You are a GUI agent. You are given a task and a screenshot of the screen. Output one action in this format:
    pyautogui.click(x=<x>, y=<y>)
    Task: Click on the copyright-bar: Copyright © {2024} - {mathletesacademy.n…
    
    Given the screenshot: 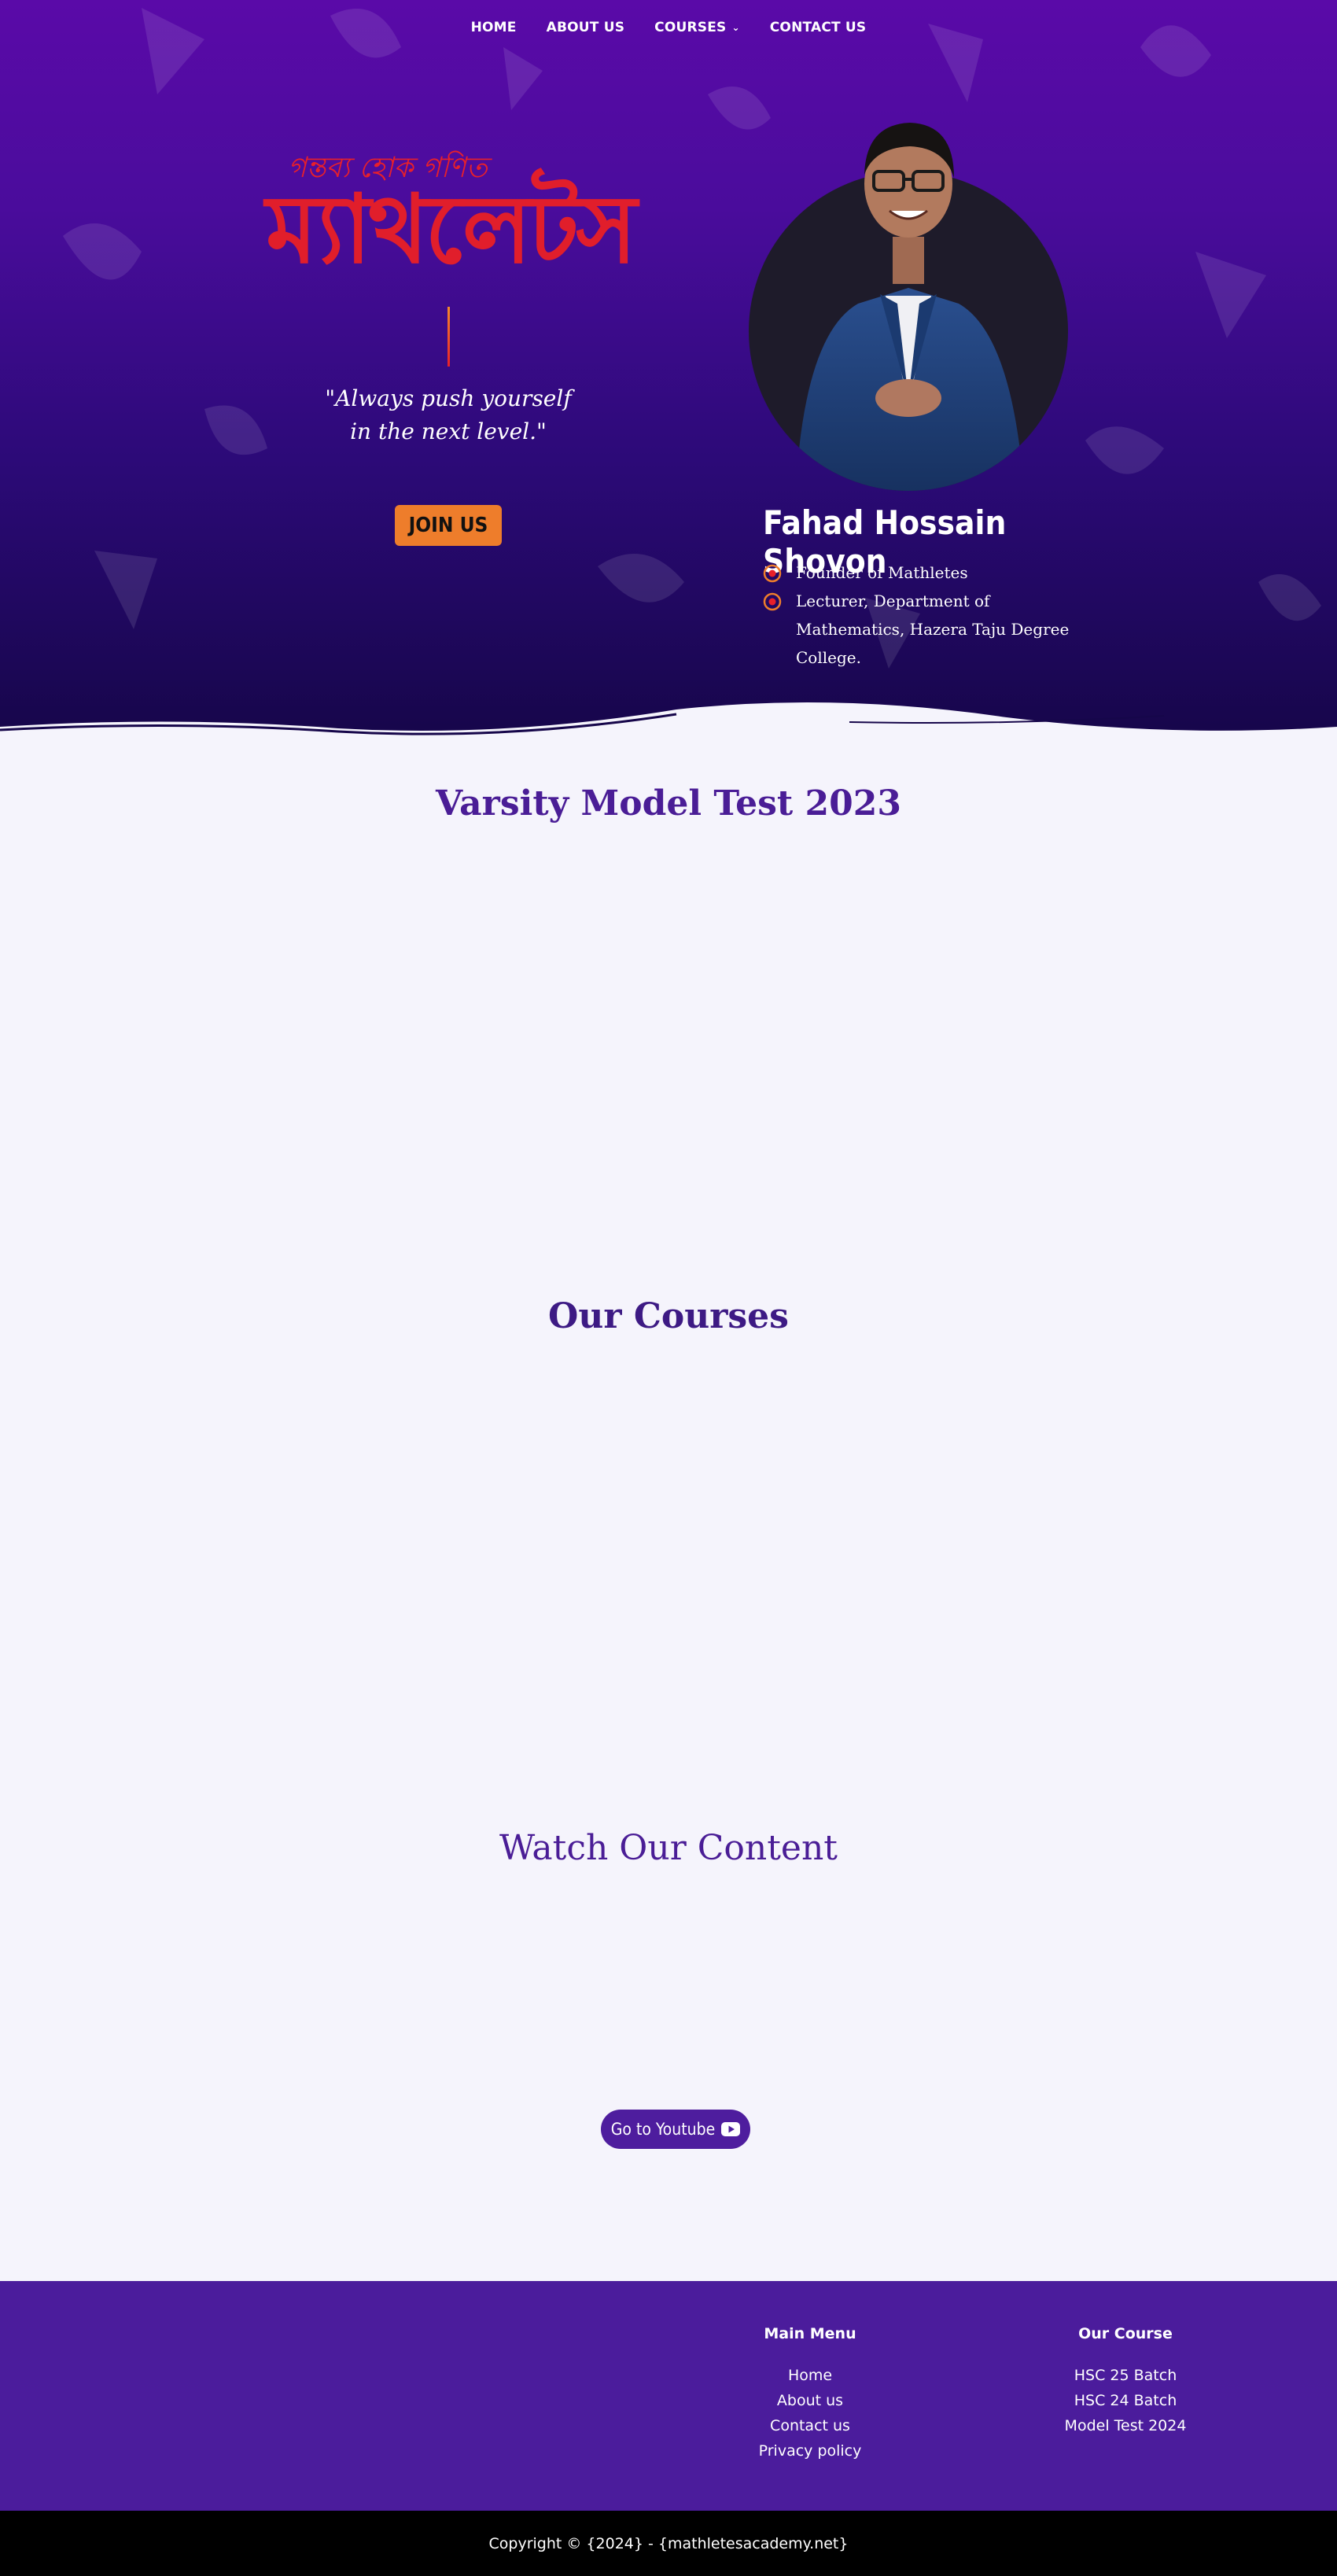 What is the action you would take?
    pyautogui.click(x=668, y=2543)
    